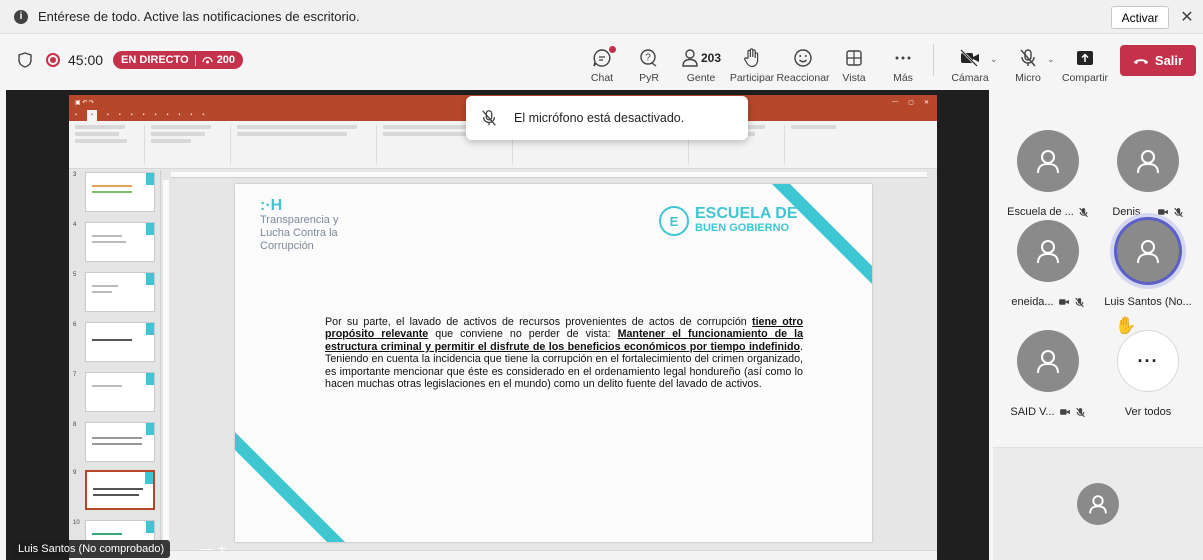  Describe the element at coordinates (701, 62) in the screenshot. I see `people-button: 203 Gente` at that location.